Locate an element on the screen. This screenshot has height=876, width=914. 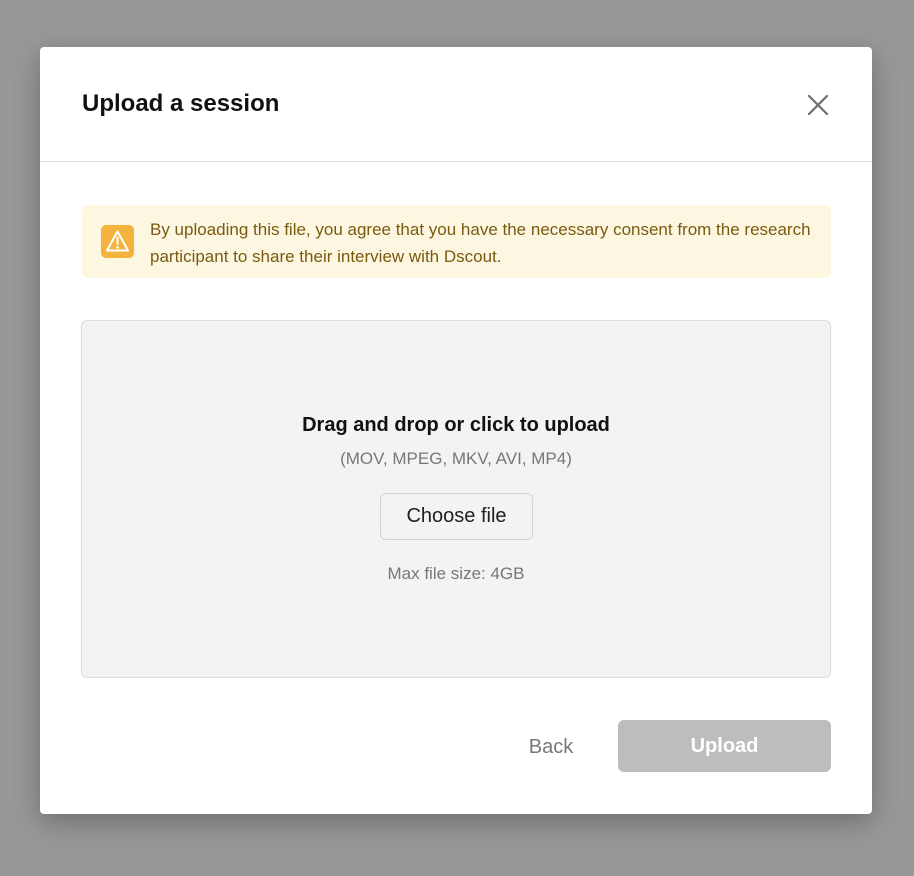
close-button is located at coordinates (818, 105).